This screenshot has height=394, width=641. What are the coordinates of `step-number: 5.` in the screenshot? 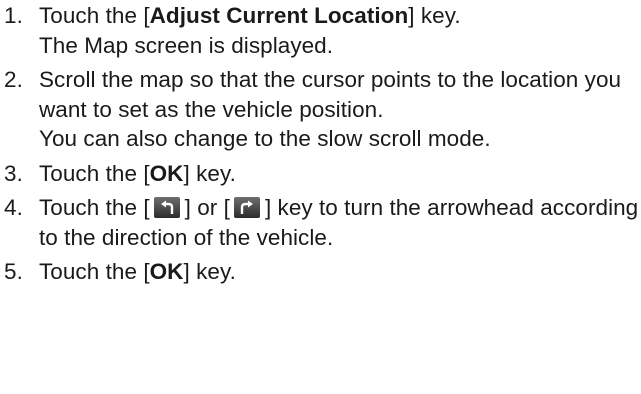 It's located at (13, 271).